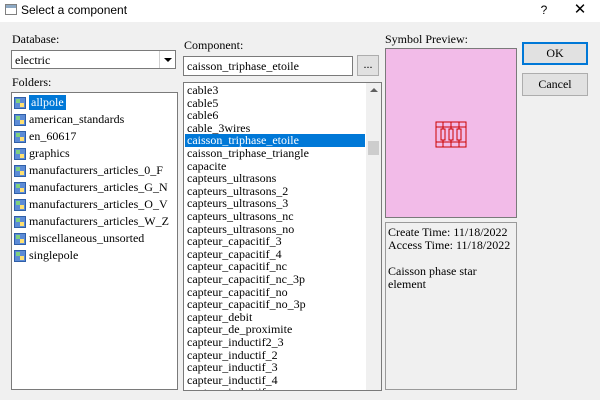 The height and width of the screenshot is (400, 600). I want to click on ok-button: OK, so click(555, 53).